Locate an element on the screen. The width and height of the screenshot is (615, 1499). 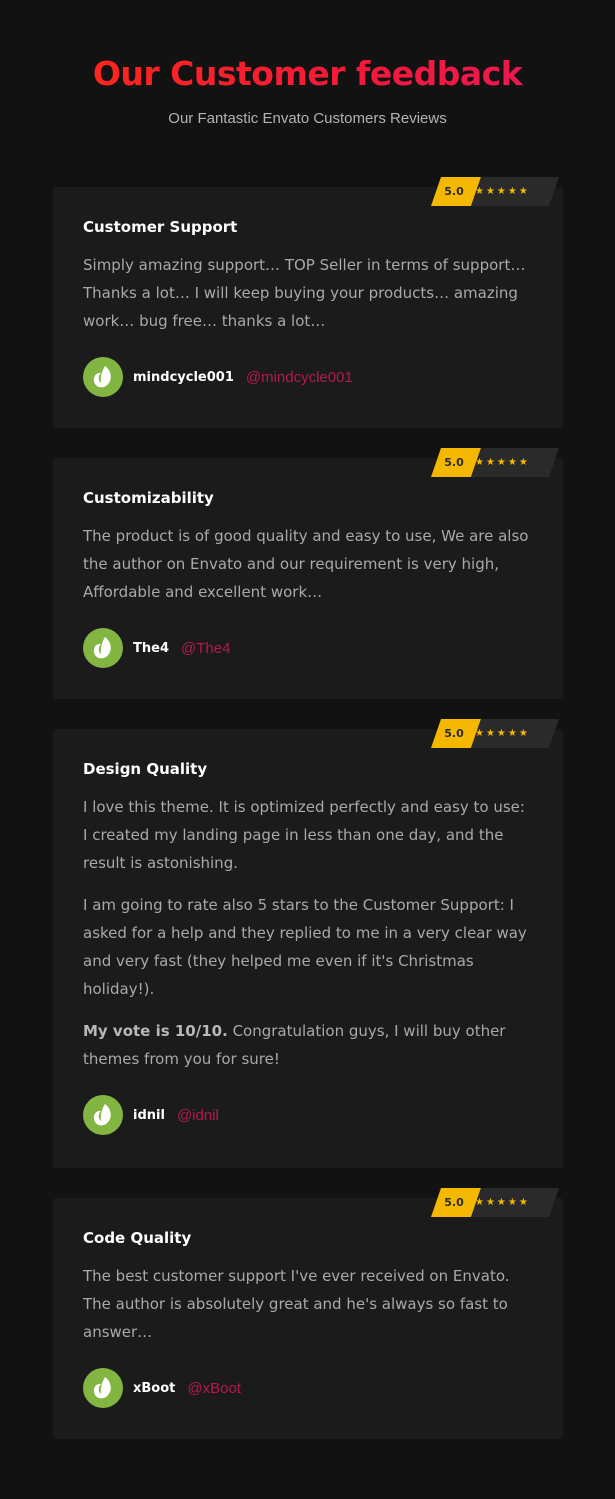
review-author: xBoot @xBoot is located at coordinates (308, 1388).